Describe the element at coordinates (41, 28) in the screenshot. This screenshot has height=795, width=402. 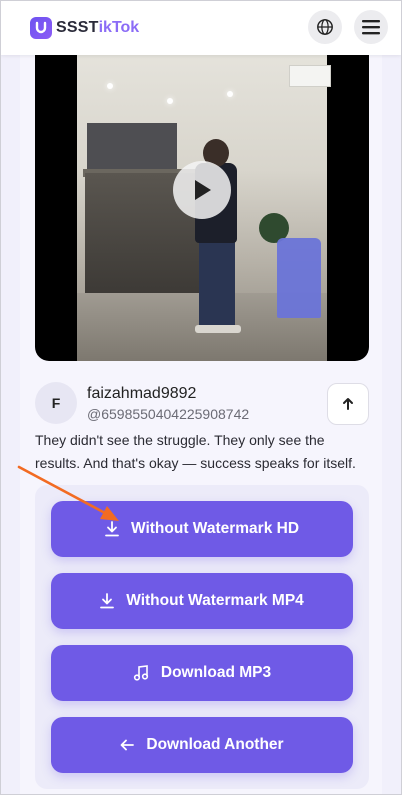
I see `logo-mark-icon` at that location.